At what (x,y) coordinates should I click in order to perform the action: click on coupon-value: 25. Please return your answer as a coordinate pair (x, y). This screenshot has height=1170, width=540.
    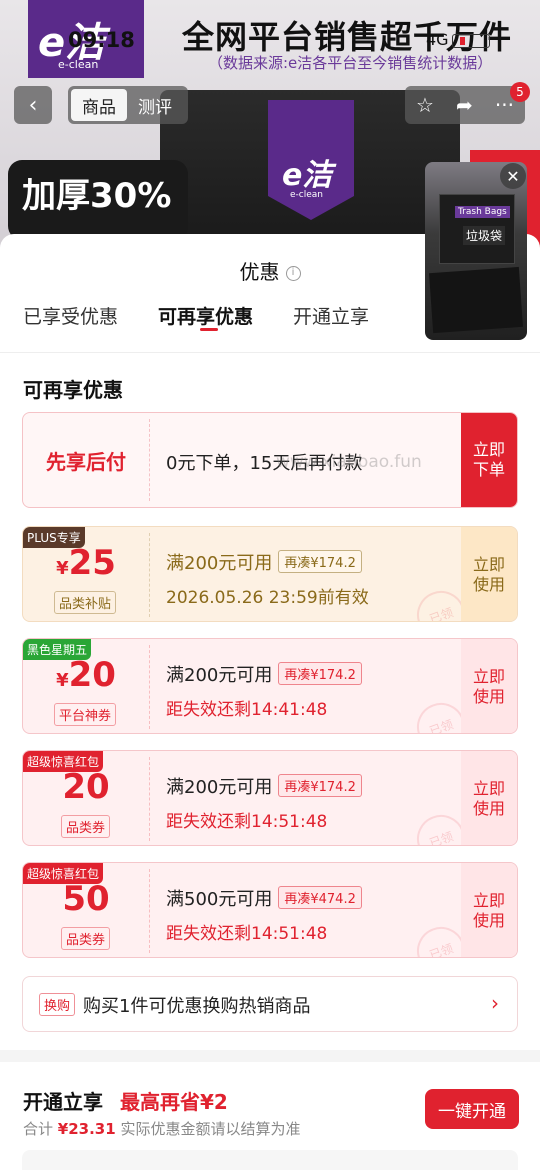
    Looking at the image, I should click on (92, 563).